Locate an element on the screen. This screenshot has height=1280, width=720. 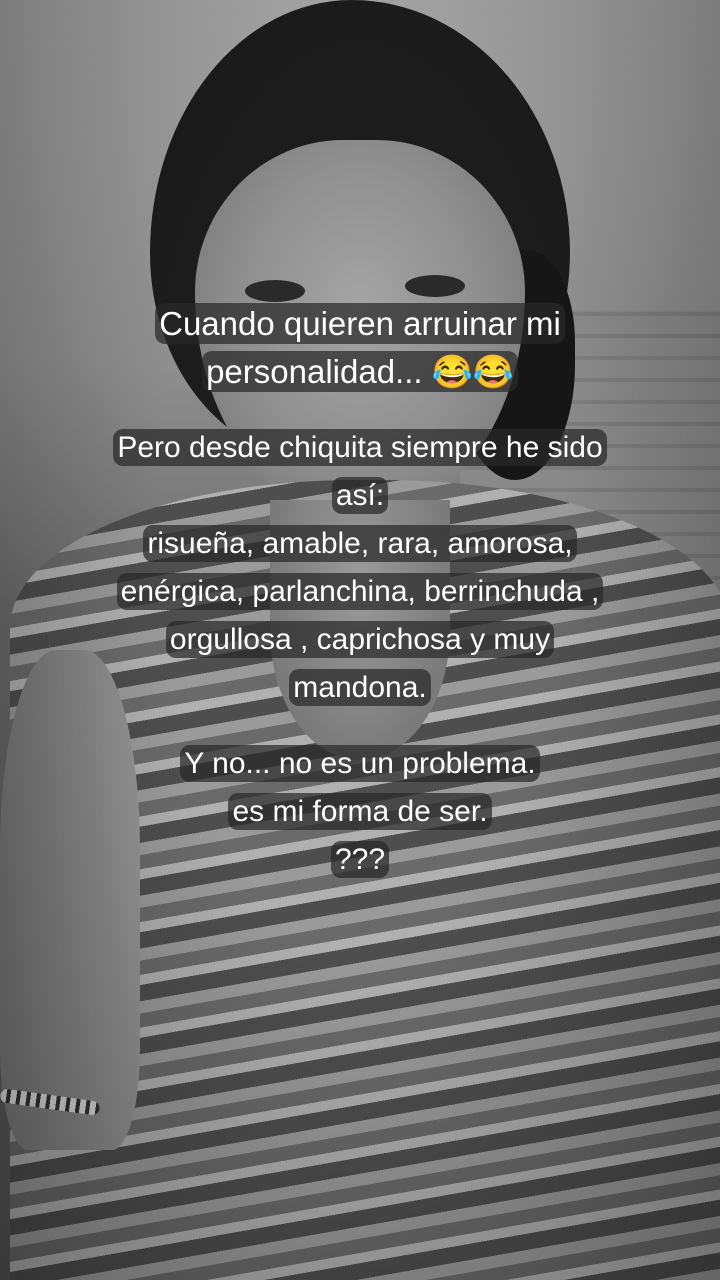
caption-text: Cuando quieren arruinar mi is located at coordinates (360, 323).